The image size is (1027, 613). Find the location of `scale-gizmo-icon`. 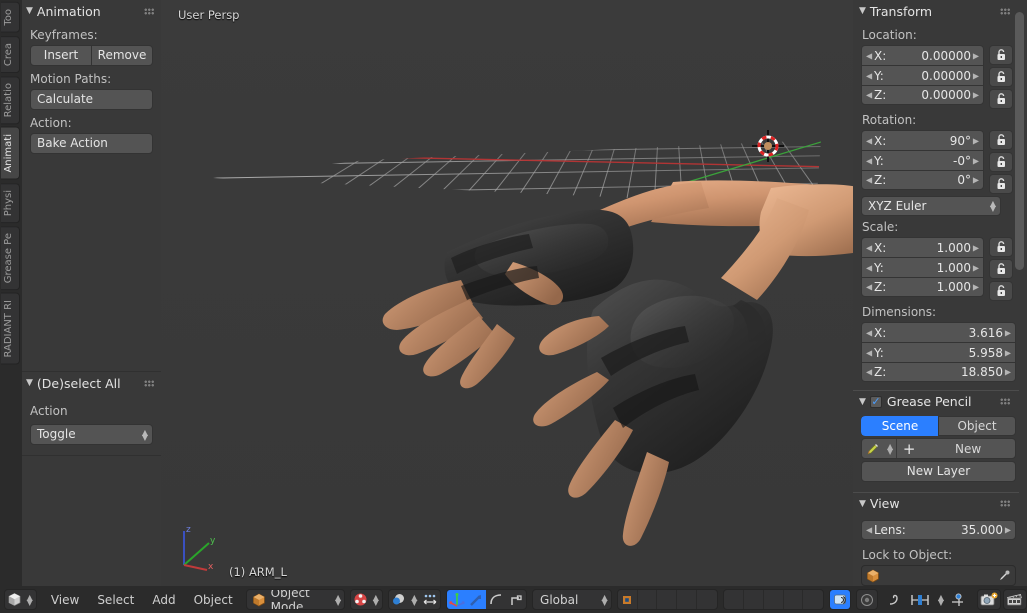

scale-gizmo-icon is located at coordinates (496, 599).